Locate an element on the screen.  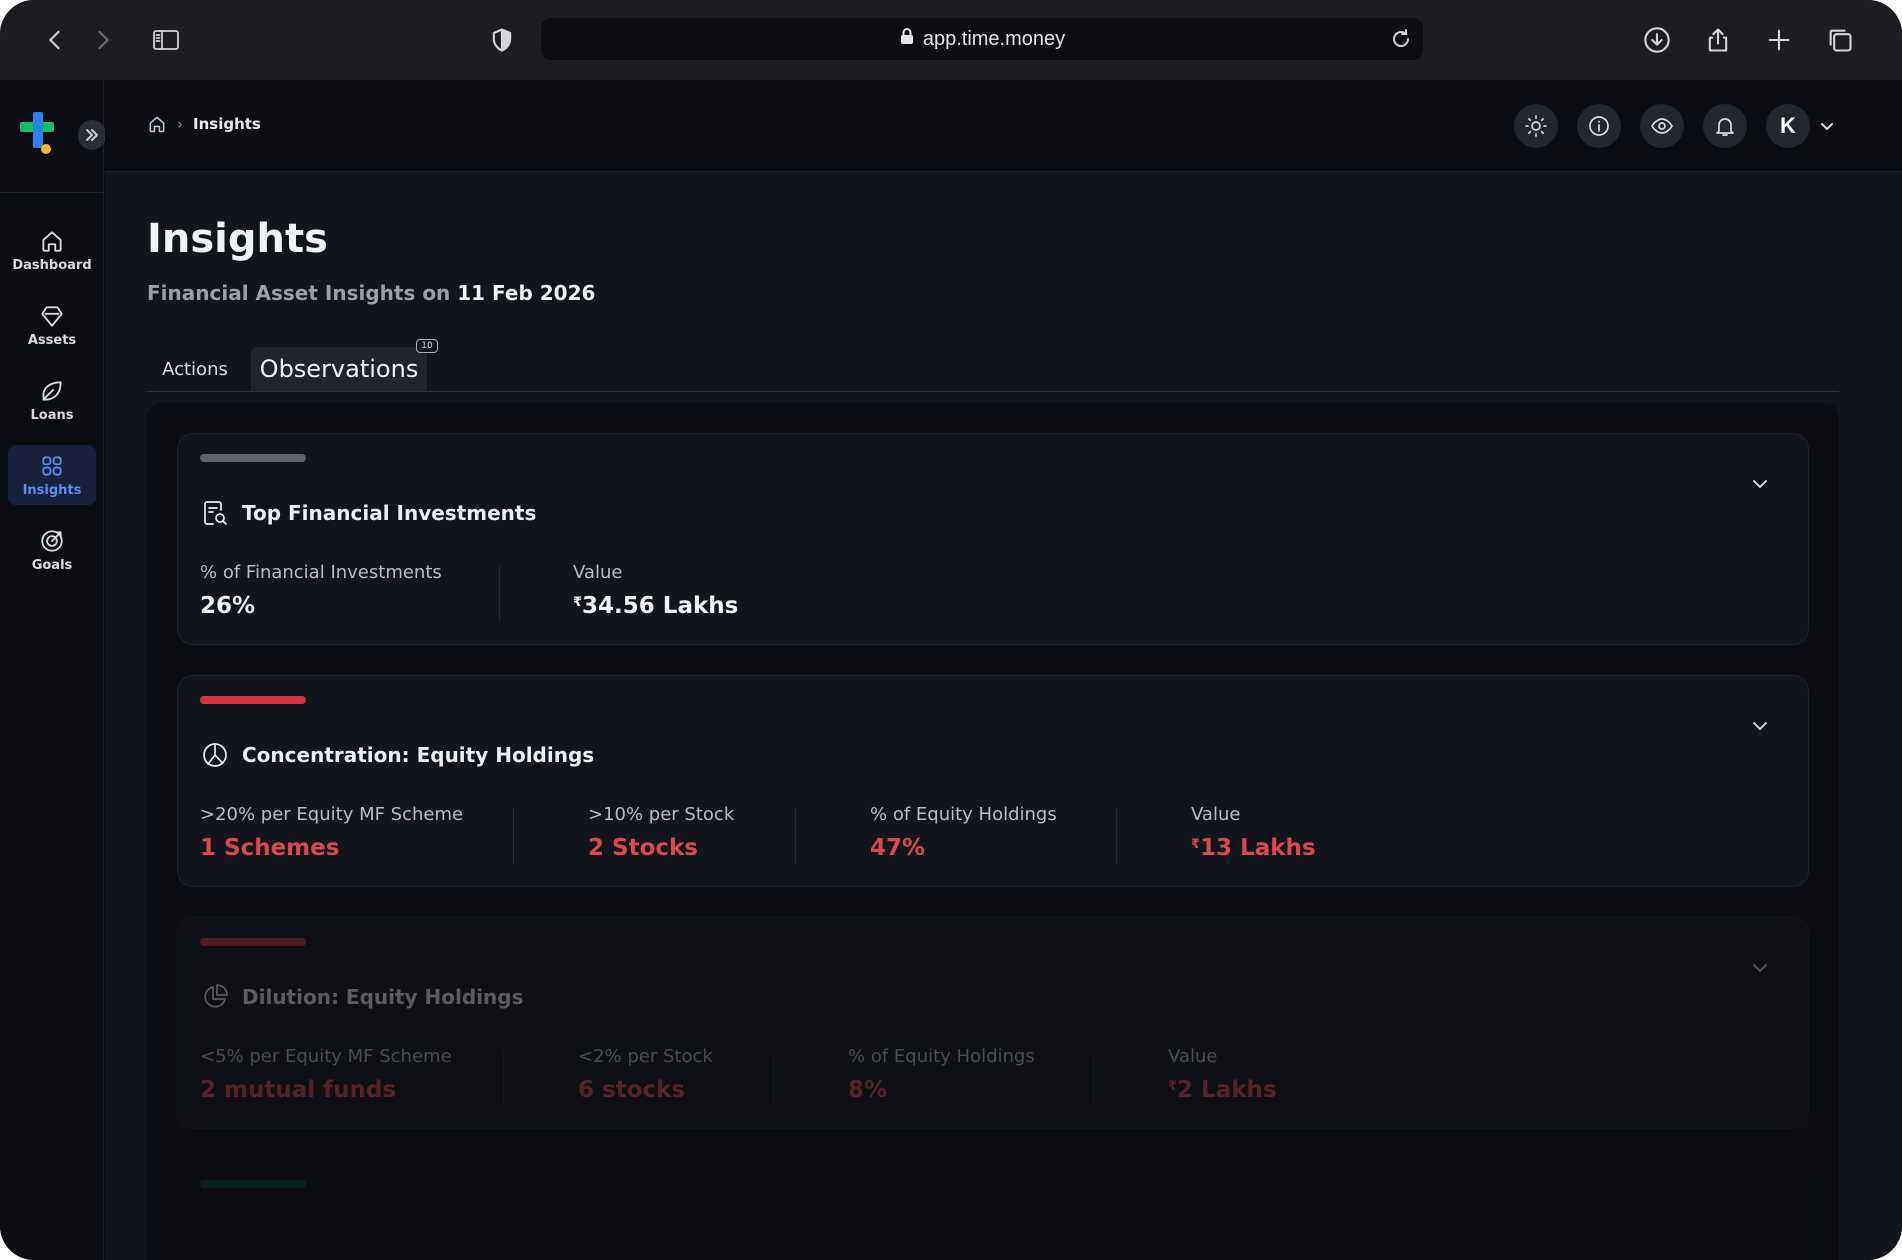
metric-value-text: 2 Lakhs is located at coordinates (1227, 1090).